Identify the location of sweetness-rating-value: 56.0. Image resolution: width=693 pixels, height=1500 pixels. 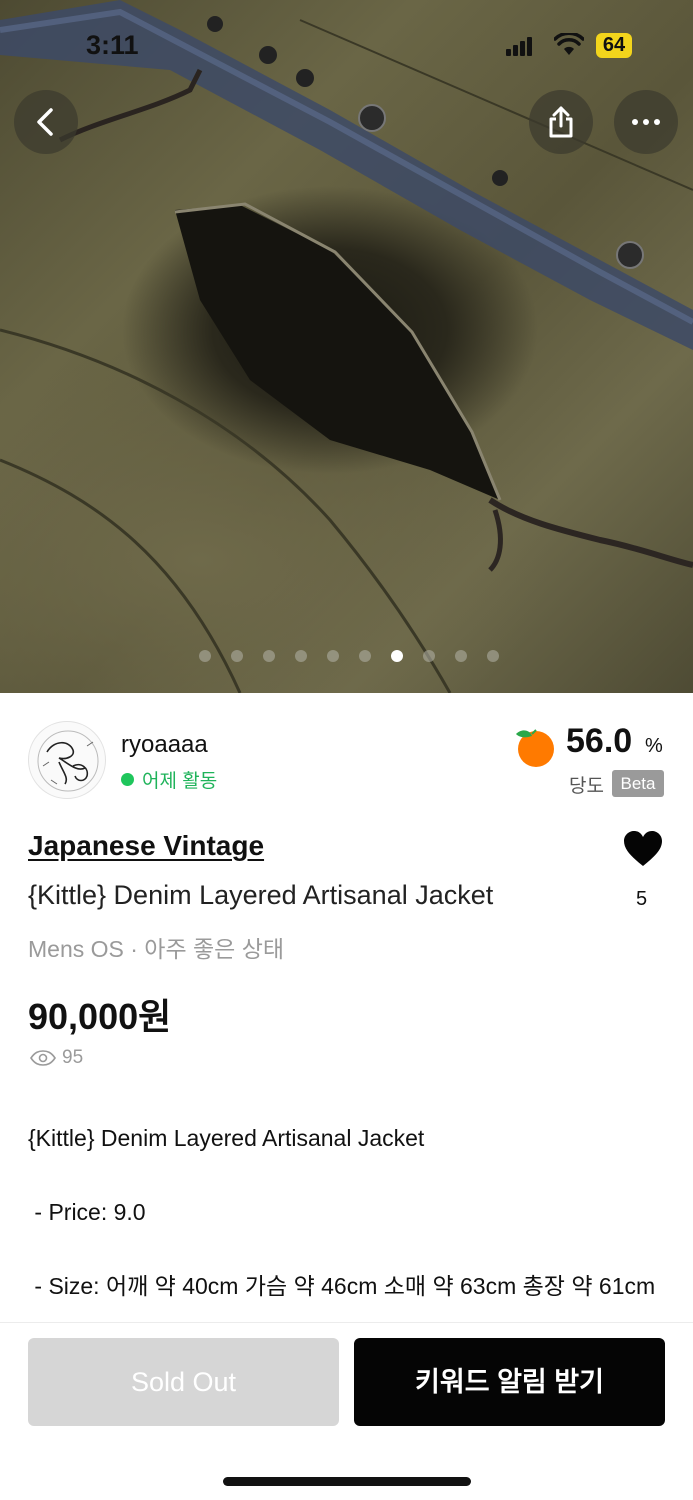
(599, 741).